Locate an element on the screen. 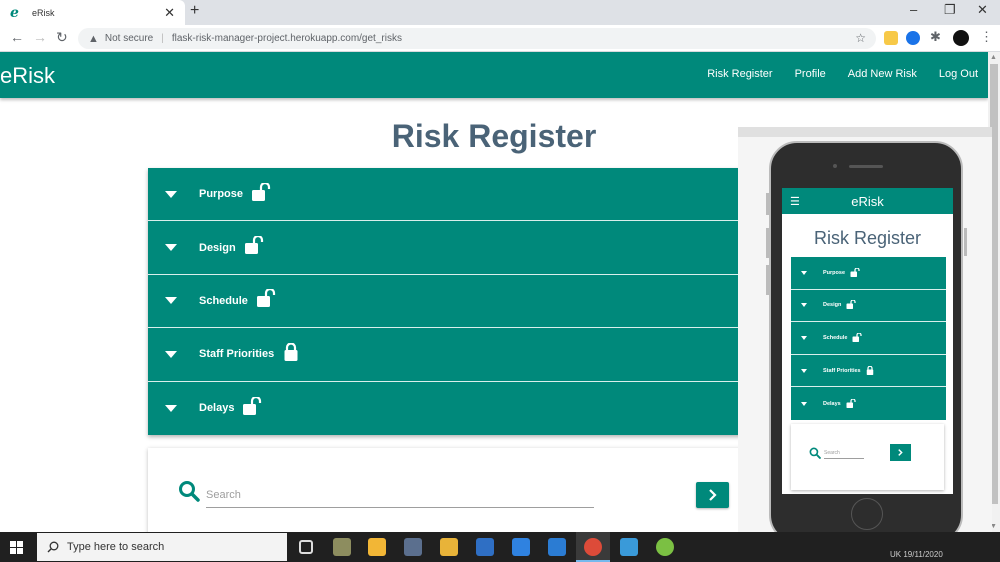  page-title: Risk Register is located at coordinates (494, 136).